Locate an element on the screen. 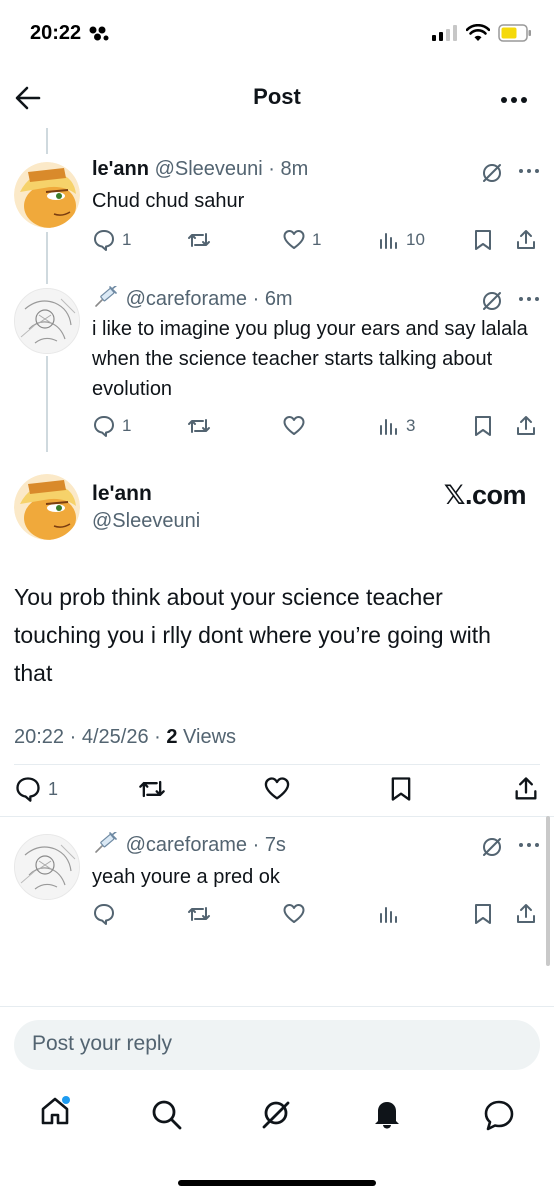  scrollbar is located at coordinates (548, 891).